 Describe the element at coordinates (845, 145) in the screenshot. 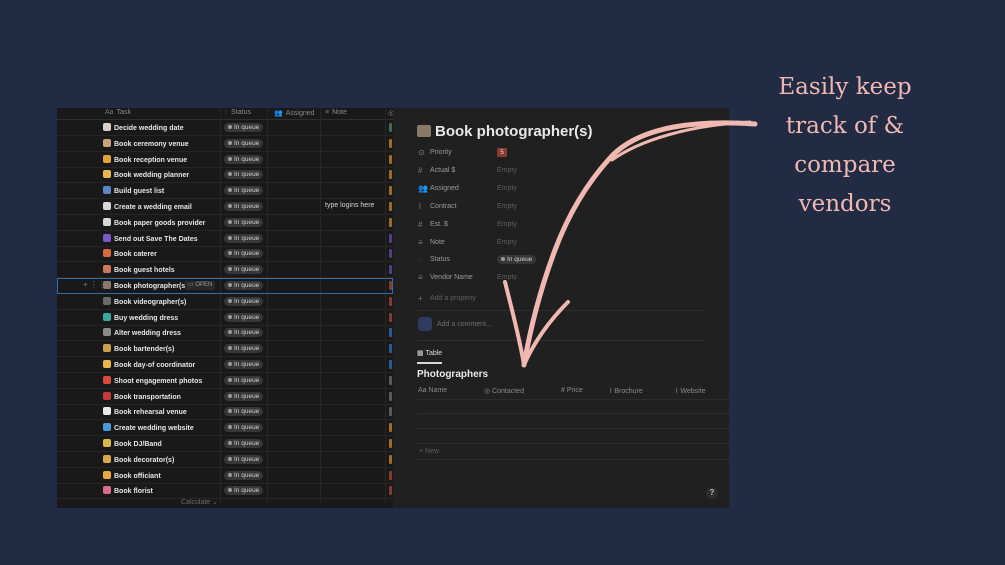

I see `tagline: Easily keep track of & compare vendors` at that location.